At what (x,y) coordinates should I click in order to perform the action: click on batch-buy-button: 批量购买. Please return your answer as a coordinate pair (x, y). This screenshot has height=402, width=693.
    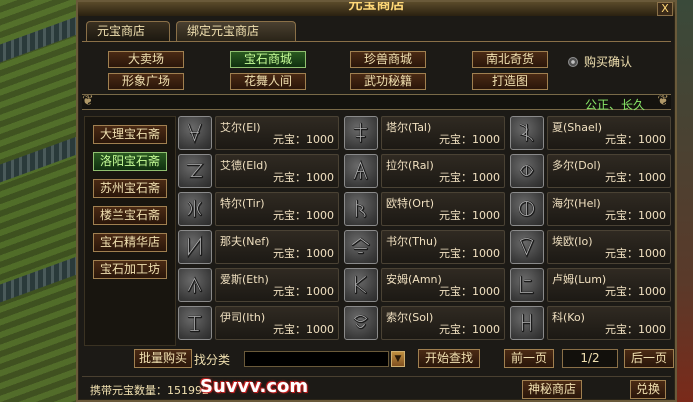
    Looking at the image, I should click on (163, 358).